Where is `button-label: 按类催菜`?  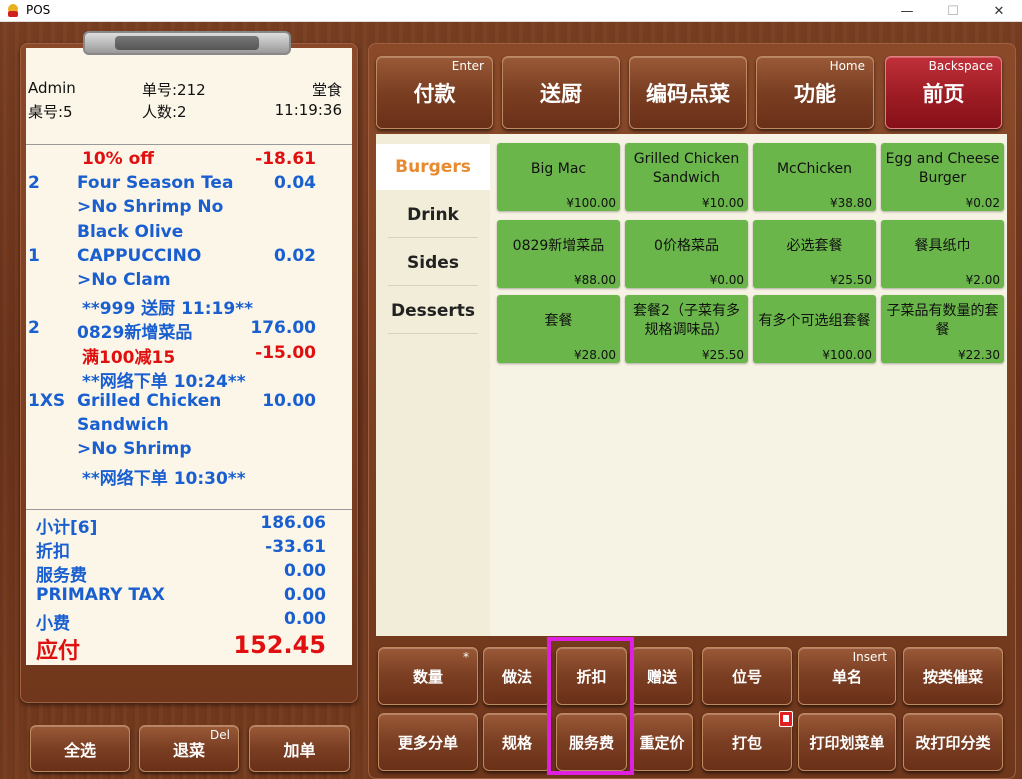 button-label: 按类催菜 is located at coordinates (952, 676).